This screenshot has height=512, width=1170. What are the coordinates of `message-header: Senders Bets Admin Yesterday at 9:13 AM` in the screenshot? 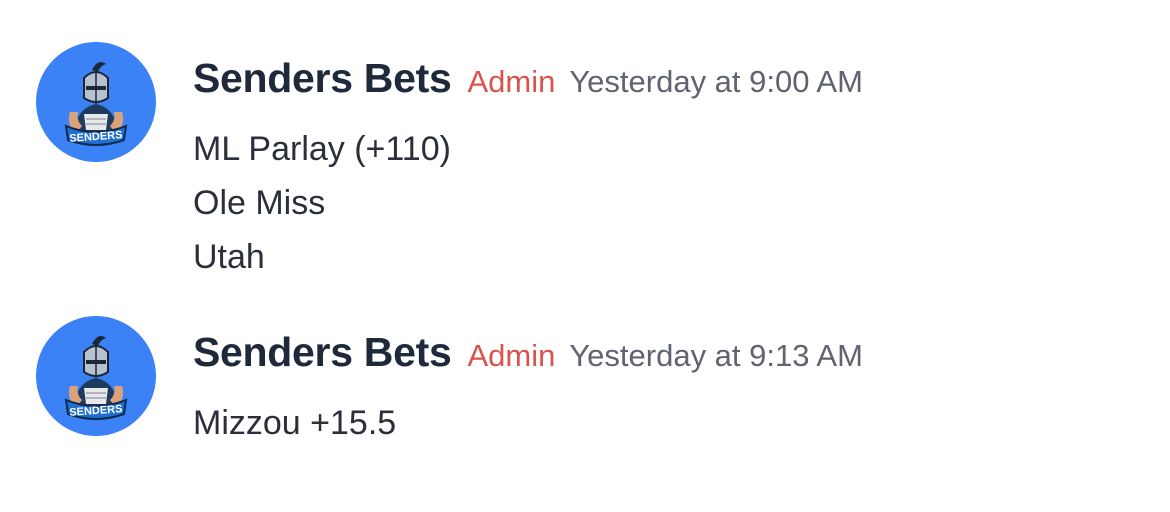 It's located at (528, 352).